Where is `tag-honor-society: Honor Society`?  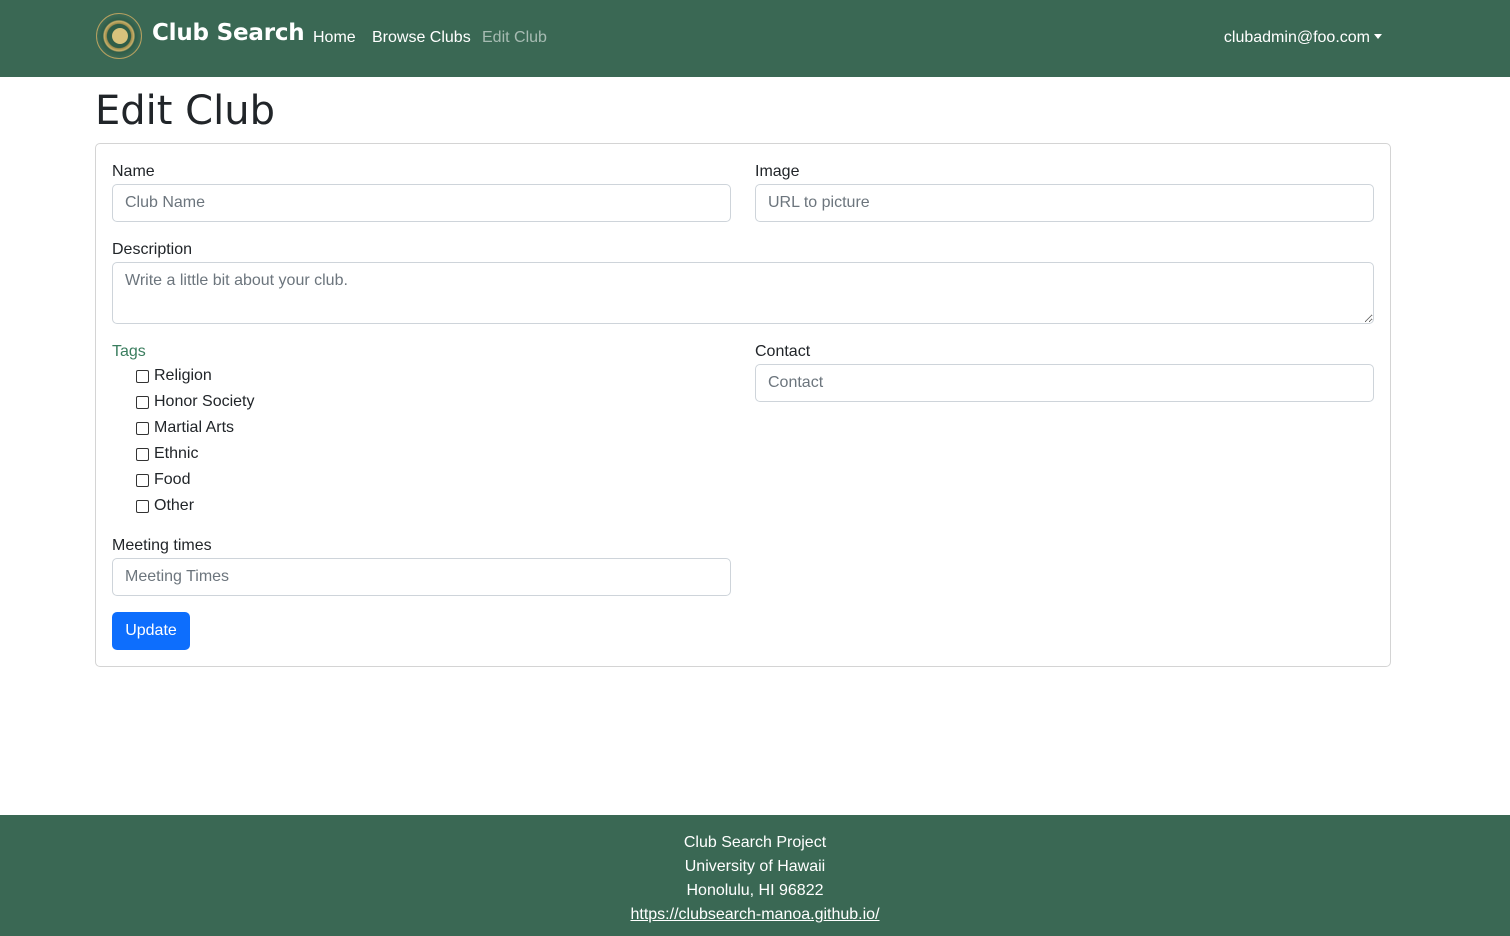 tag-honor-society: Honor Society is located at coordinates (195, 402).